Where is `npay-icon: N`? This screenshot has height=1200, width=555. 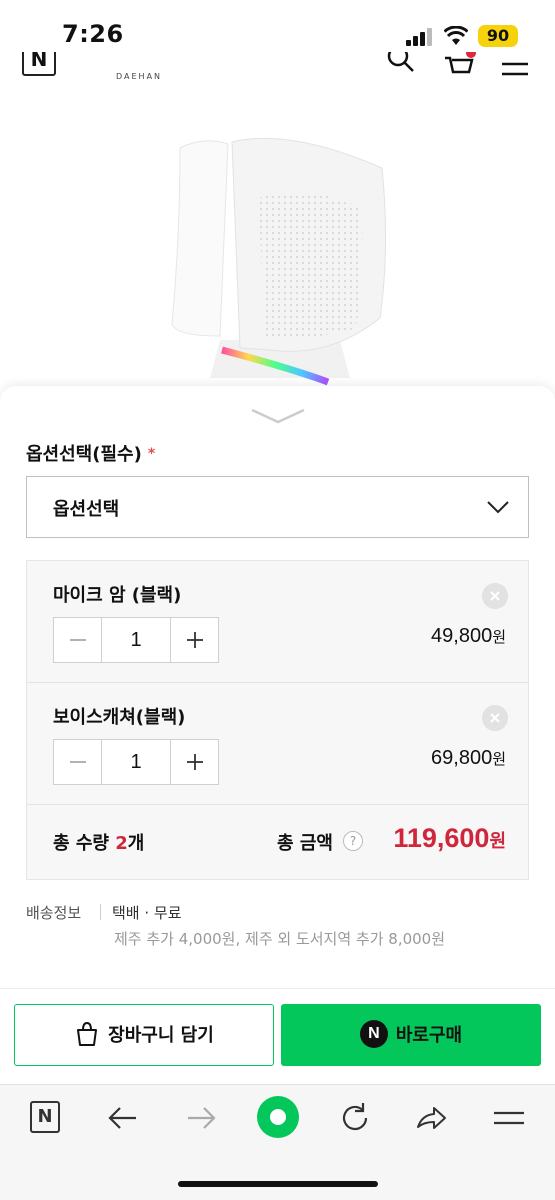 npay-icon: N is located at coordinates (373, 1034).